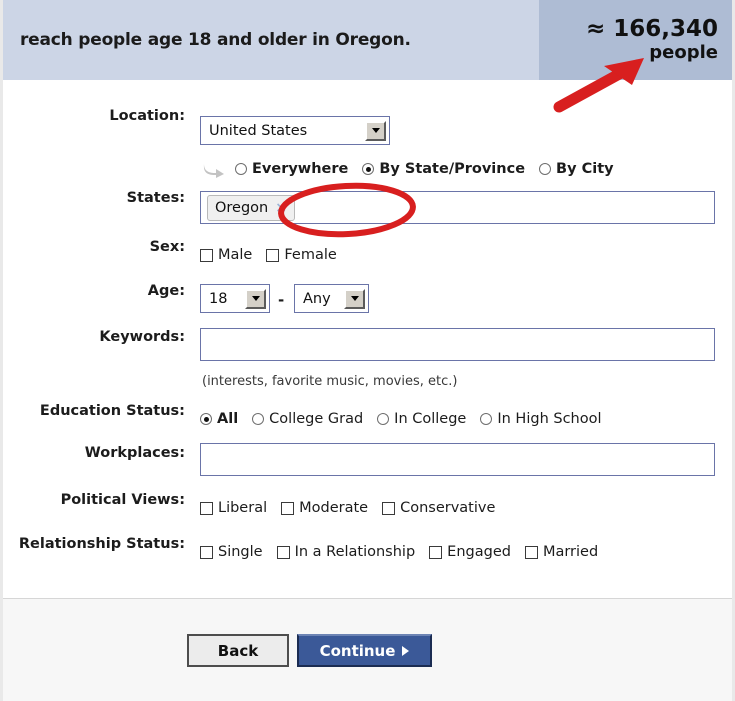 The image size is (735, 701). What do you see at coordinates (243, 508) in the screenshot?
I see `checkbox-liberal-label: Liberal` at bounding box center [243, 508].